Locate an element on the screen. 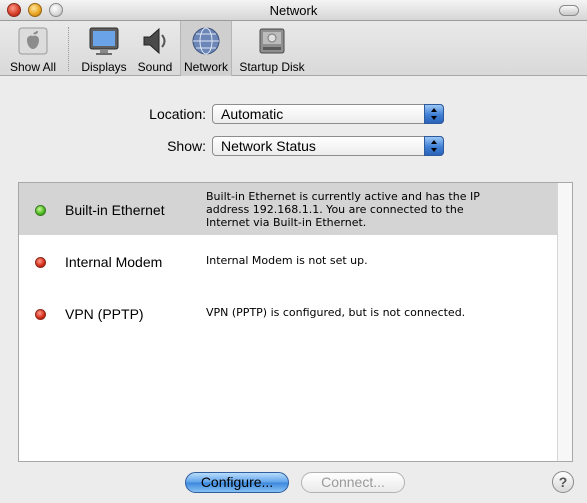 The height and width of the screenshot is (503, 587). apple-show-all-icon is located at coordinates (33, 41).